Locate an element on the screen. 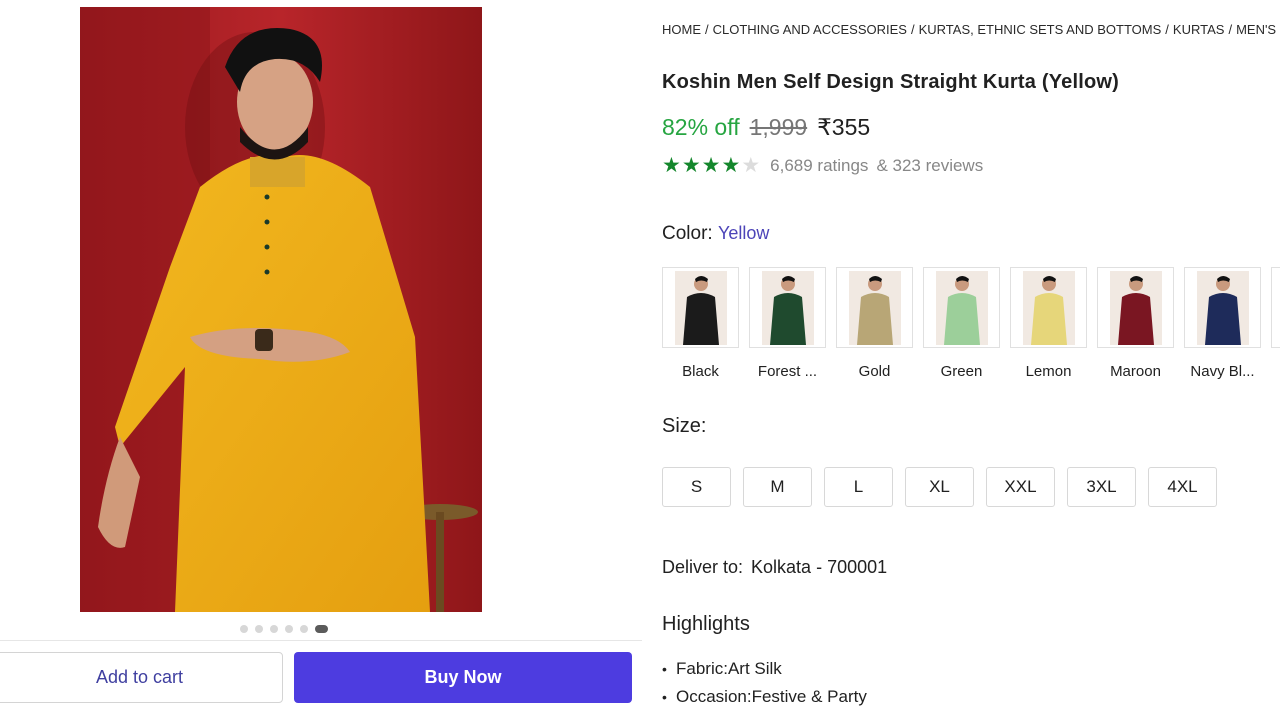 Image resolution: width=1280 pixels, height=713 pixels. buy-now-button: Buy Now is located at coordinates (463, 677).